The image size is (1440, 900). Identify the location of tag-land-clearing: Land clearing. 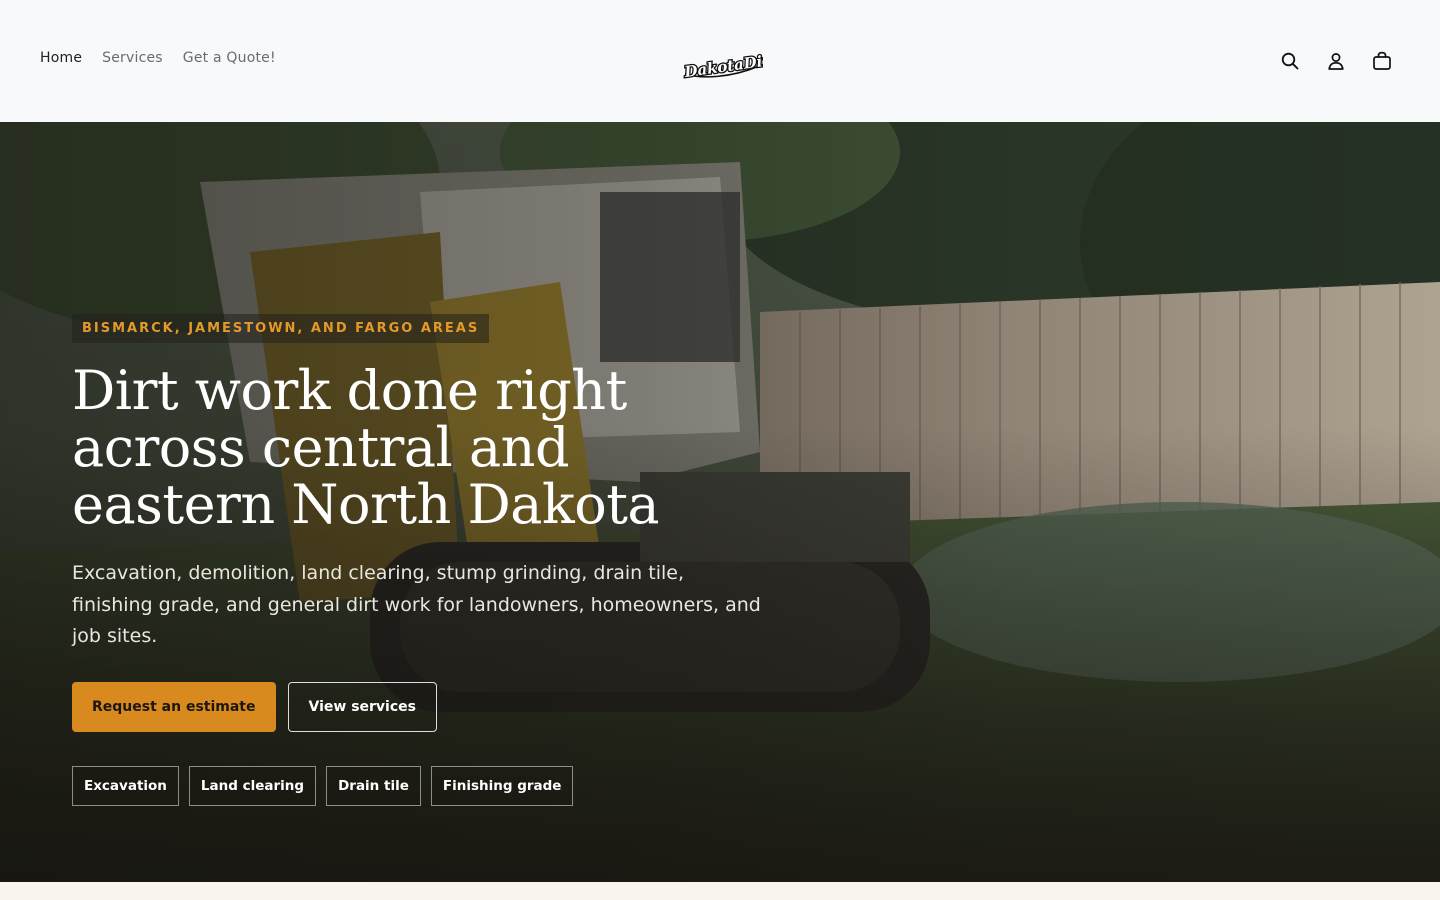
(252, 786).